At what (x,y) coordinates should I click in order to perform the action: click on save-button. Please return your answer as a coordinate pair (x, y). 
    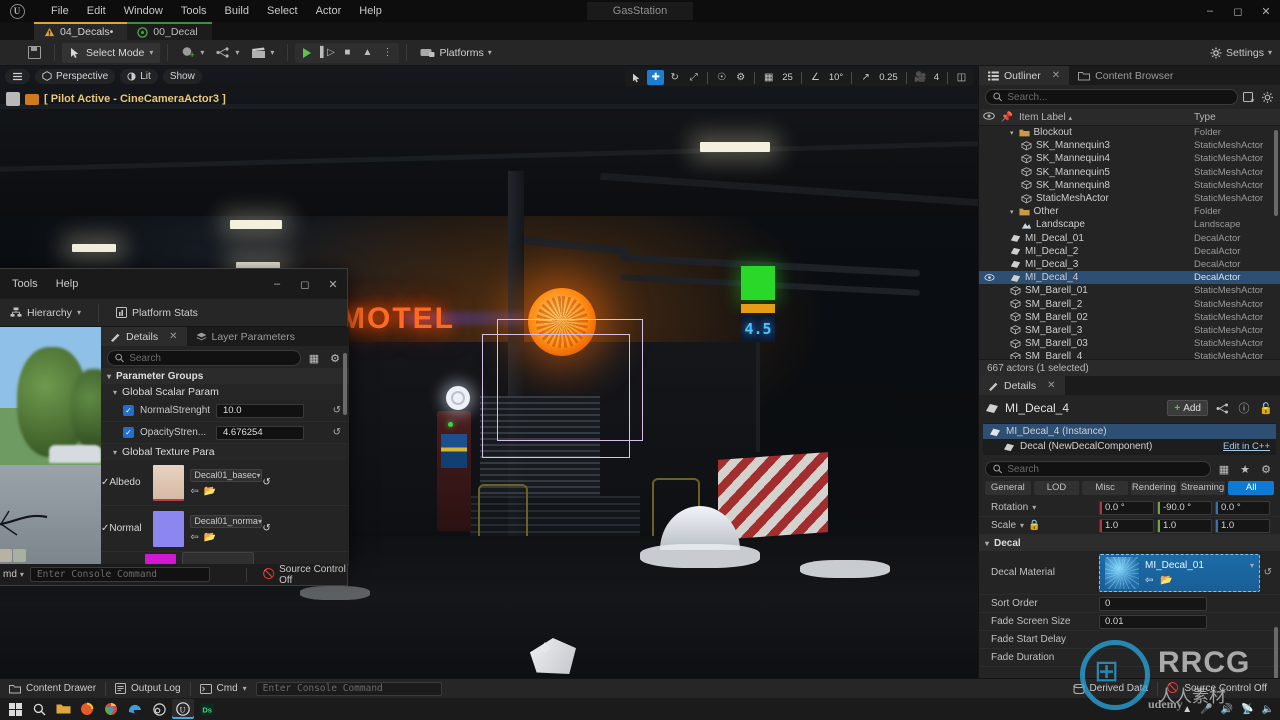
    Looking at the image, I should click on (34, 53).